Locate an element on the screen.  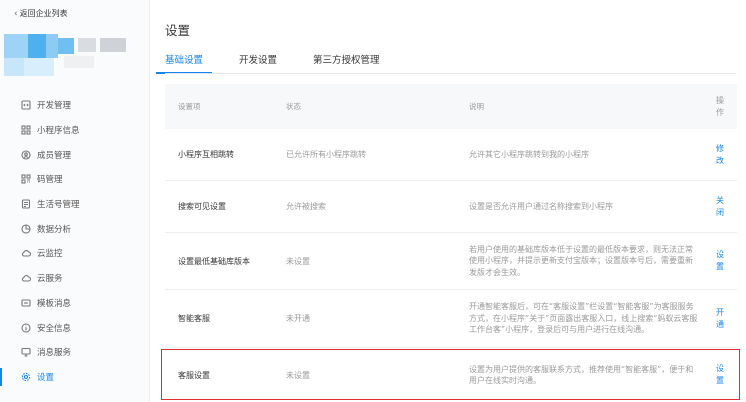
header-description: 说明 is located at coordinates (476, 106).